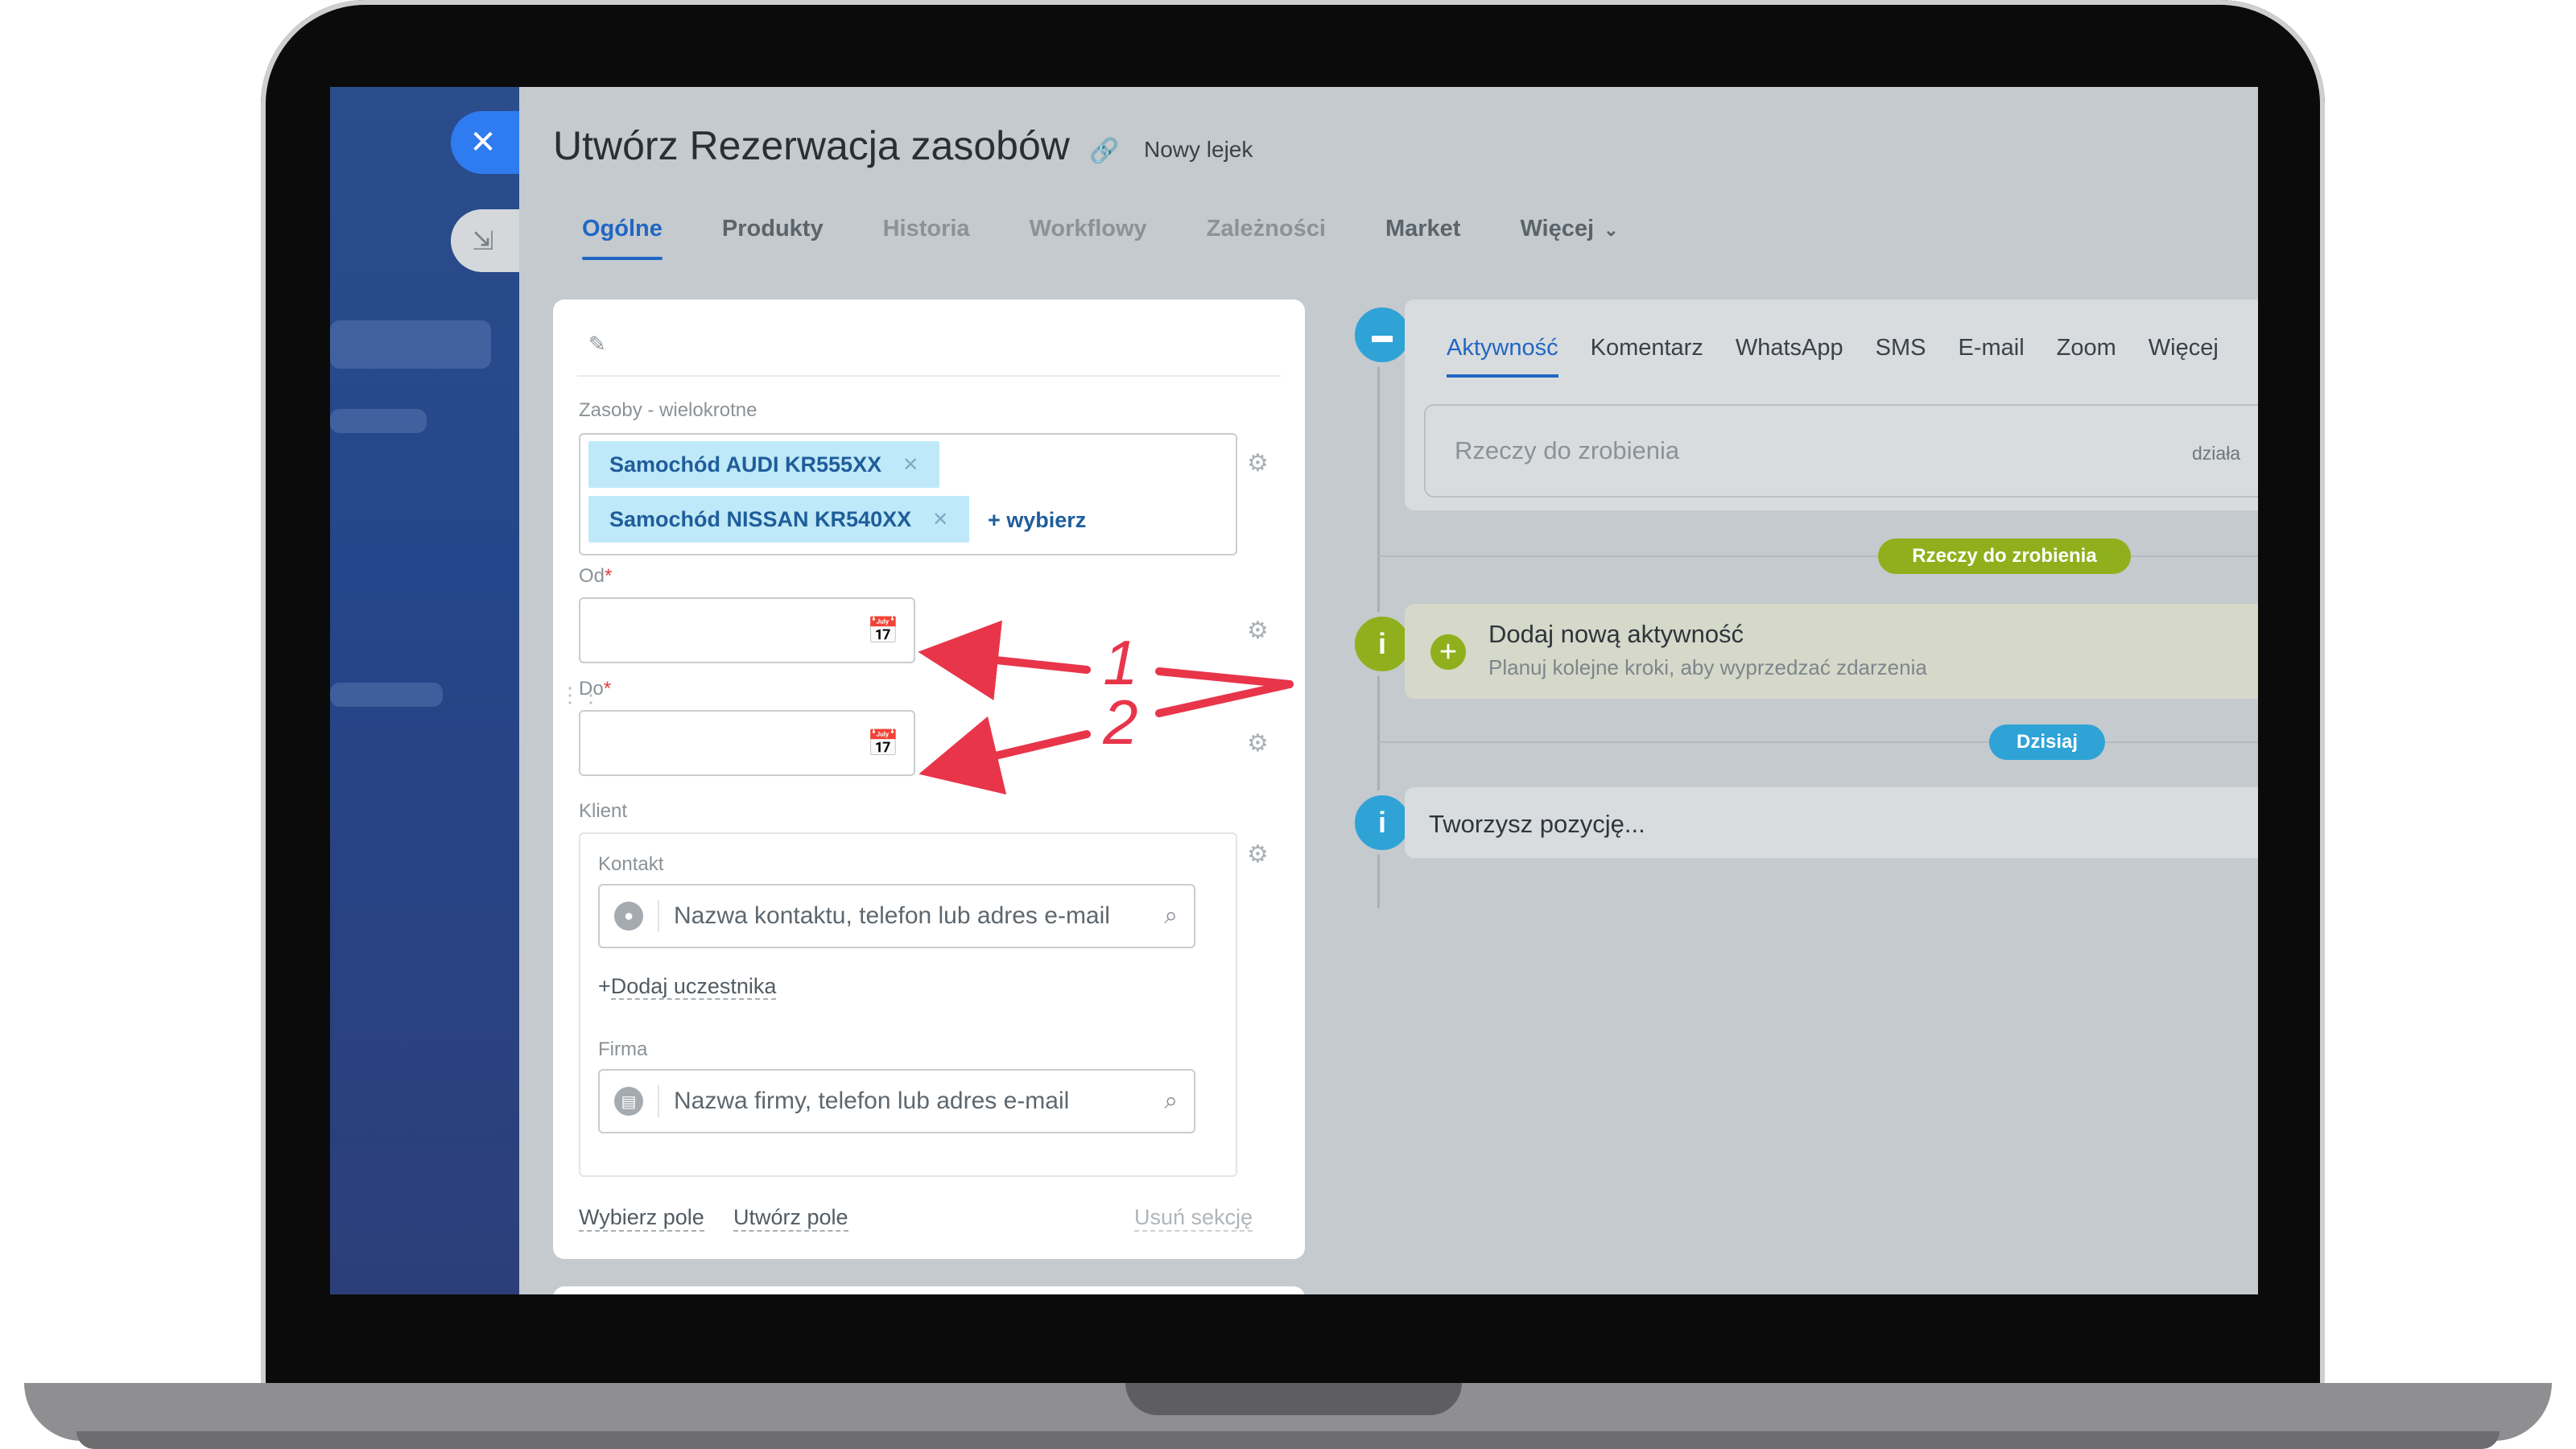 The image size is (2576, 1449). What do you see at coordinates (2086, 348) in the screenshot?
I see `tab-zoom: Zoom` at bounding box center [2086, 348].